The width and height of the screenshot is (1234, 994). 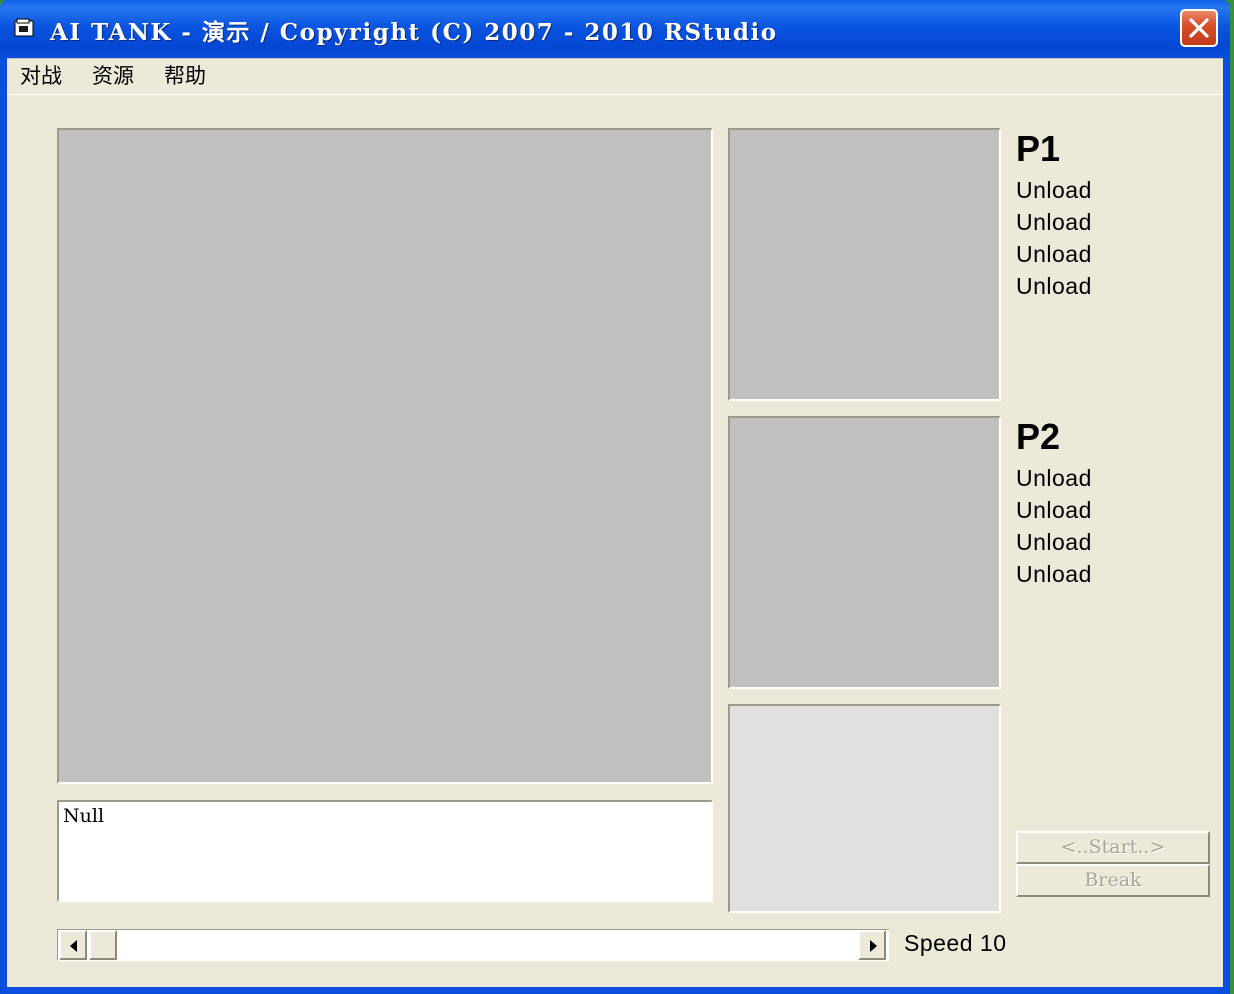 I want to click on scroll-right-button, so click(x=872, y=945).